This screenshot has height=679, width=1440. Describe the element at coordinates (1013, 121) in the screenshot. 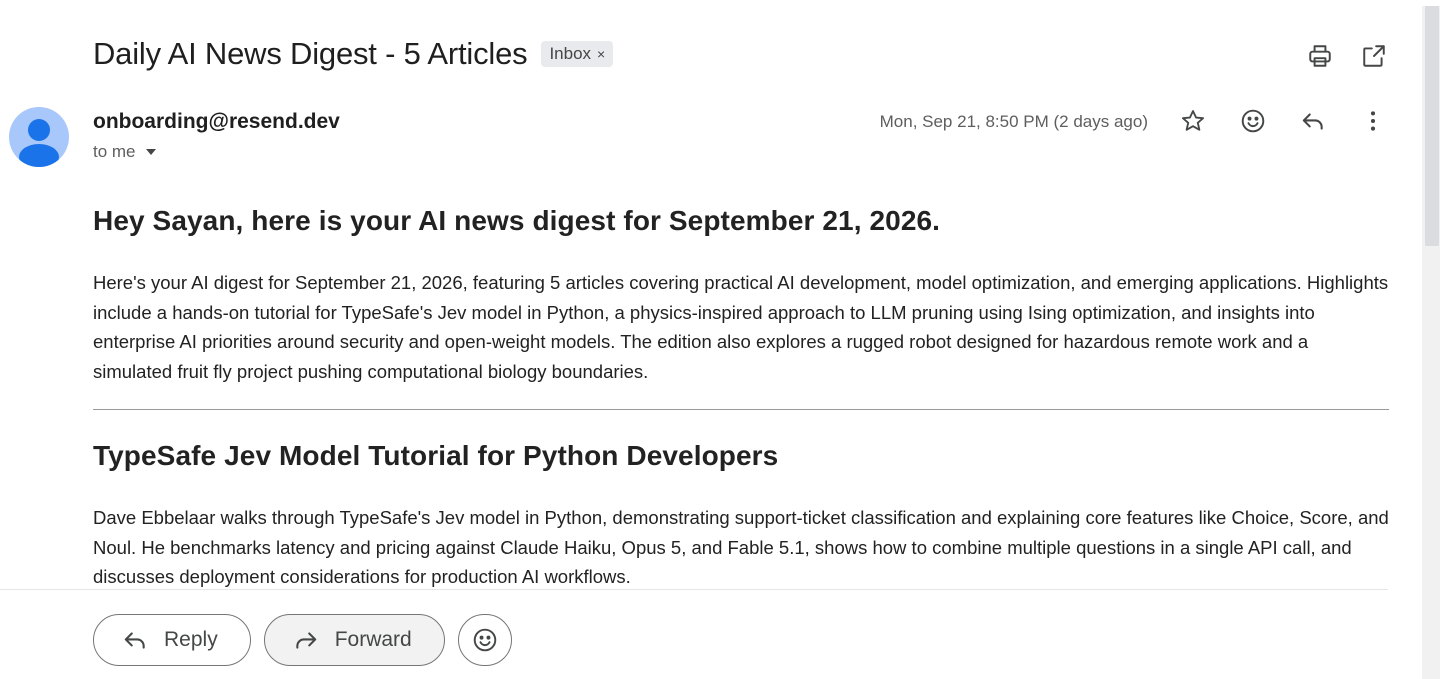

I see `email-date: Mon, Sep 21, 8:50 PM (2 days ago)` at that location.